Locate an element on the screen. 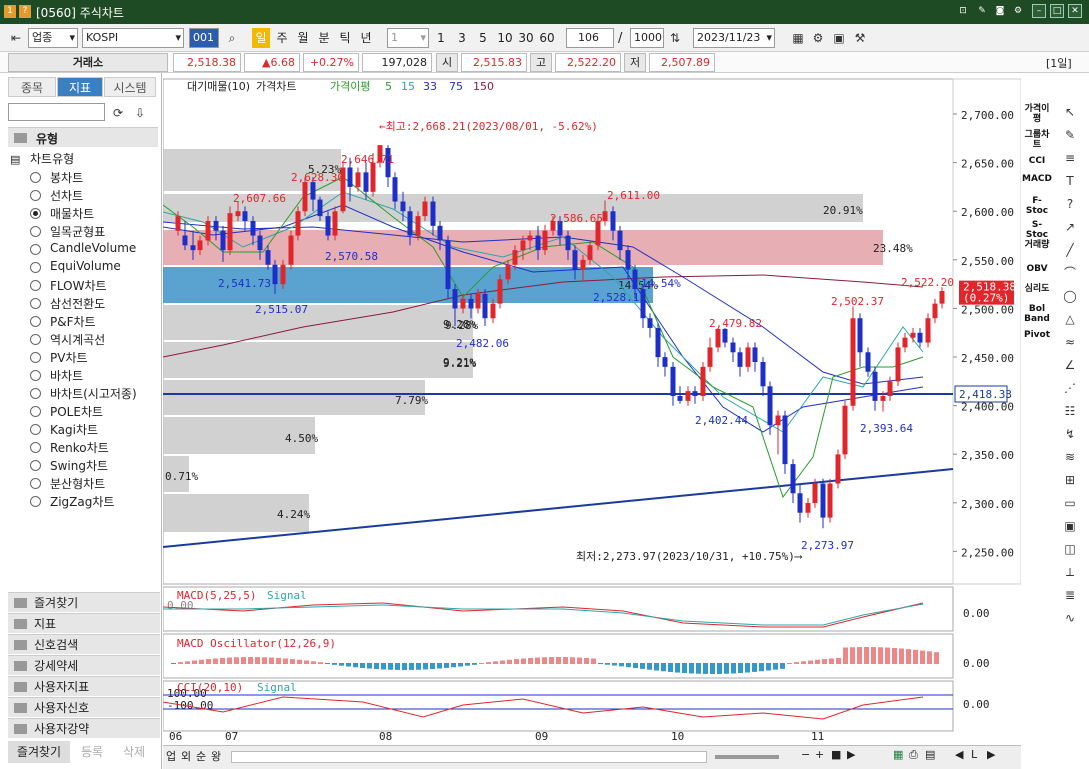  bottom-tab-favorites: 즐겨찾기 is located at coordinates (39, 752).